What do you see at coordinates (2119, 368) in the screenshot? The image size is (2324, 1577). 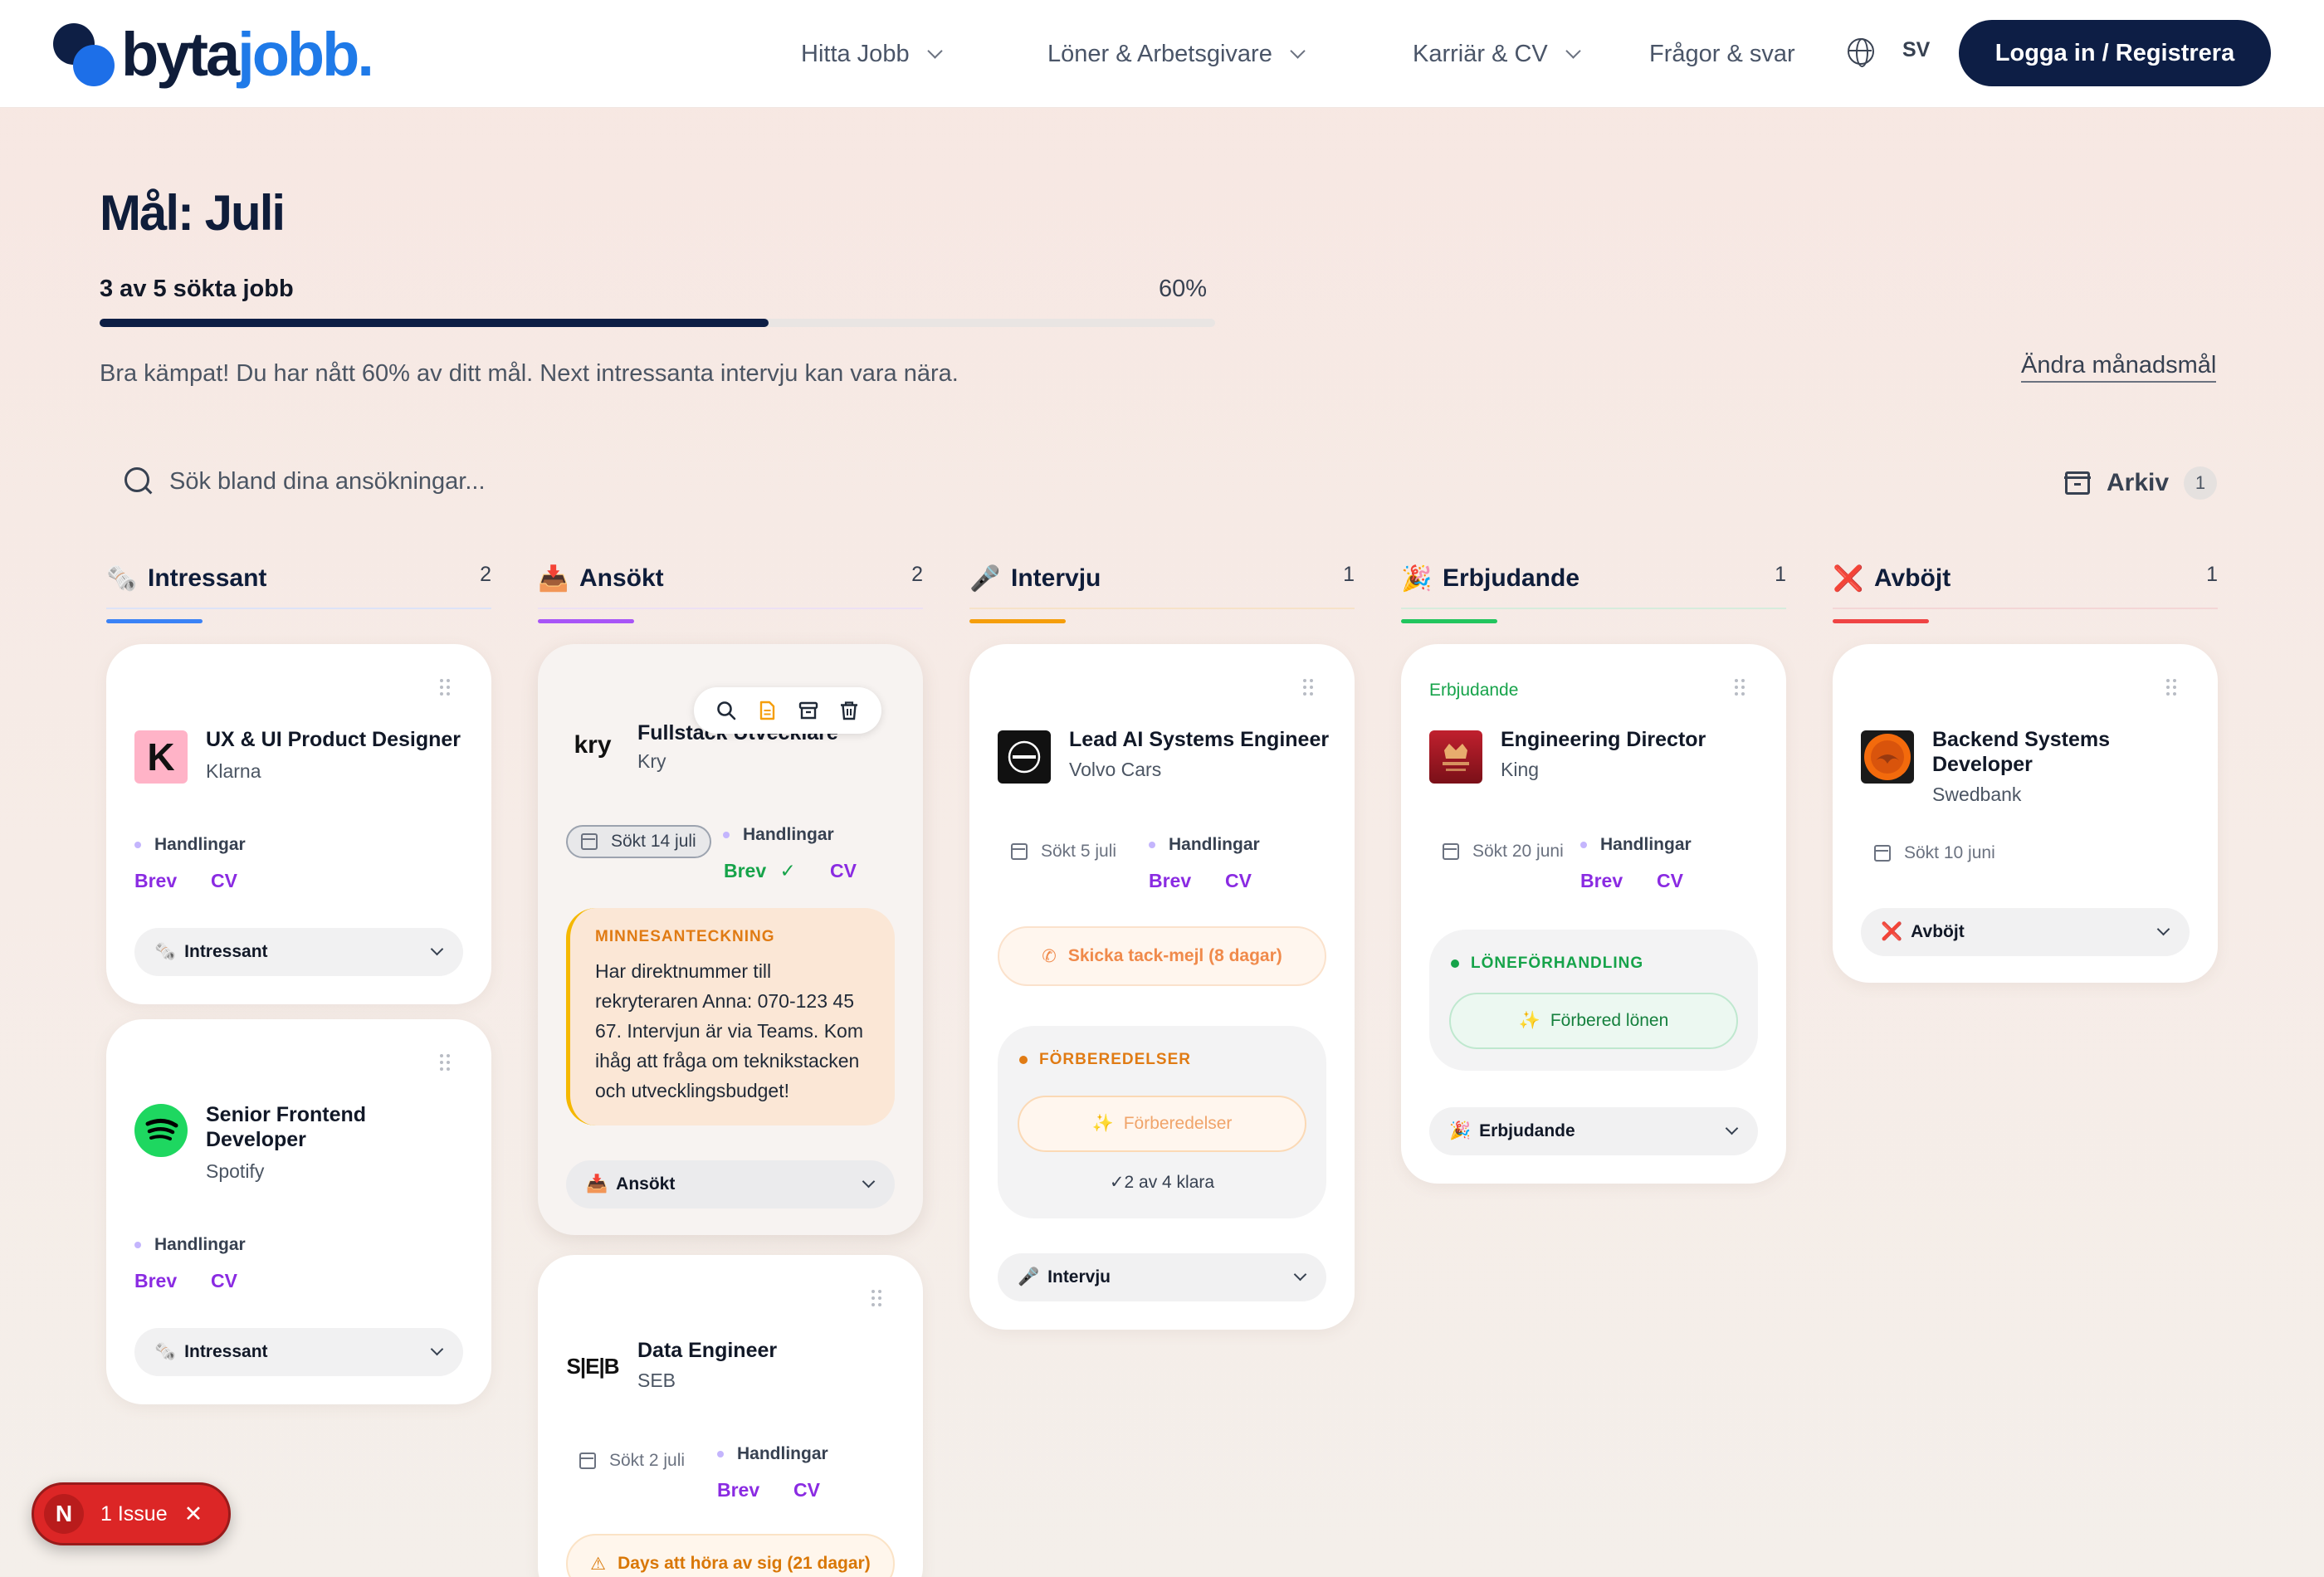 I see `change-goal-link: Ändra månadsmål` at bounding box center [2119, 368].